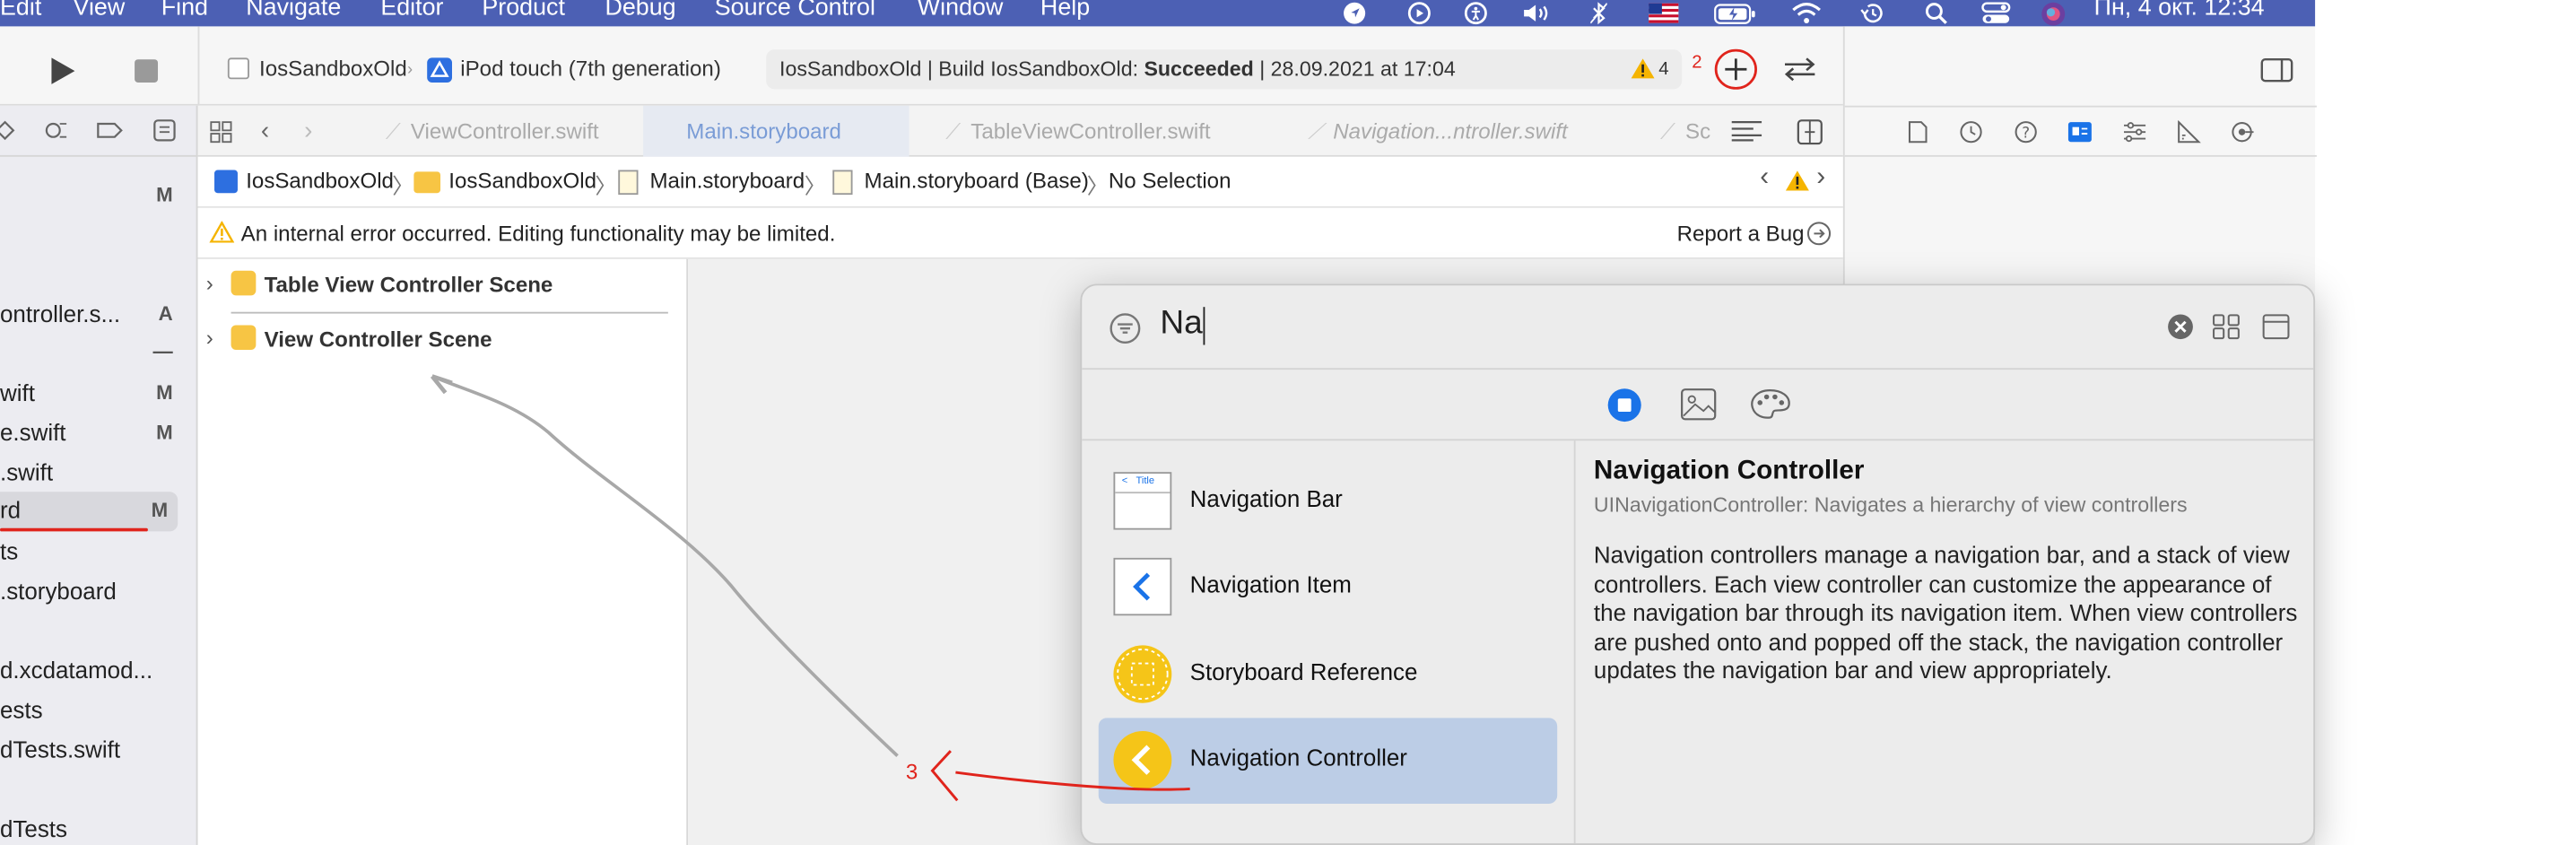  What do you see at coordinates (911, 771) in the screenshot?
I see `annotation-3: 3` at bounding box center [911, 771].